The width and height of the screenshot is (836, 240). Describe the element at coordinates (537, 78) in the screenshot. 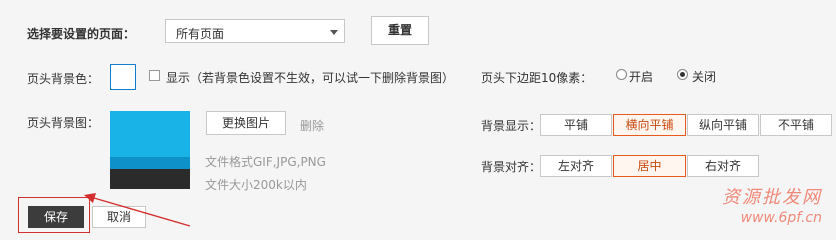

I see `margin-label: 页头下边距10像素：` at that location.